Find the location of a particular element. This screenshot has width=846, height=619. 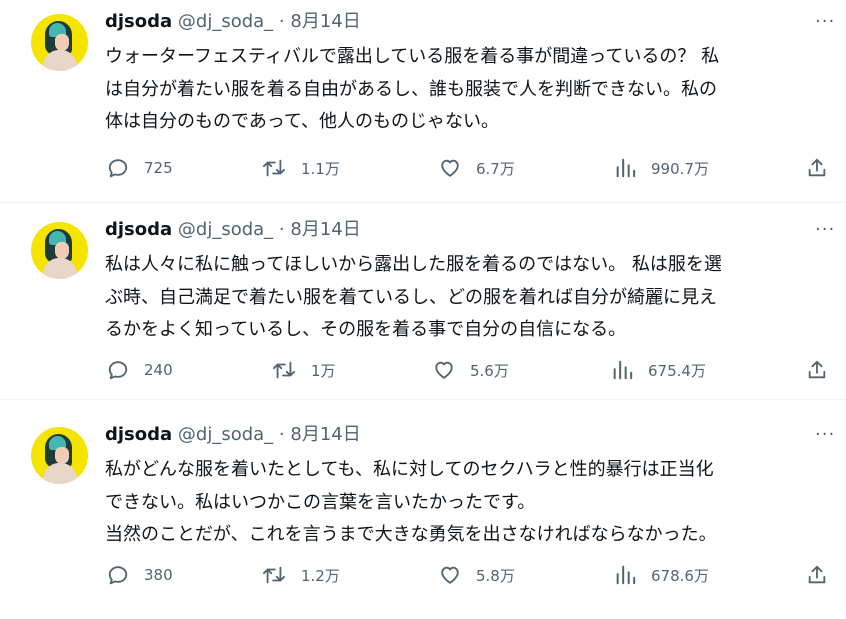

views-button: 678.6万 is located at coordinates (661, 575).